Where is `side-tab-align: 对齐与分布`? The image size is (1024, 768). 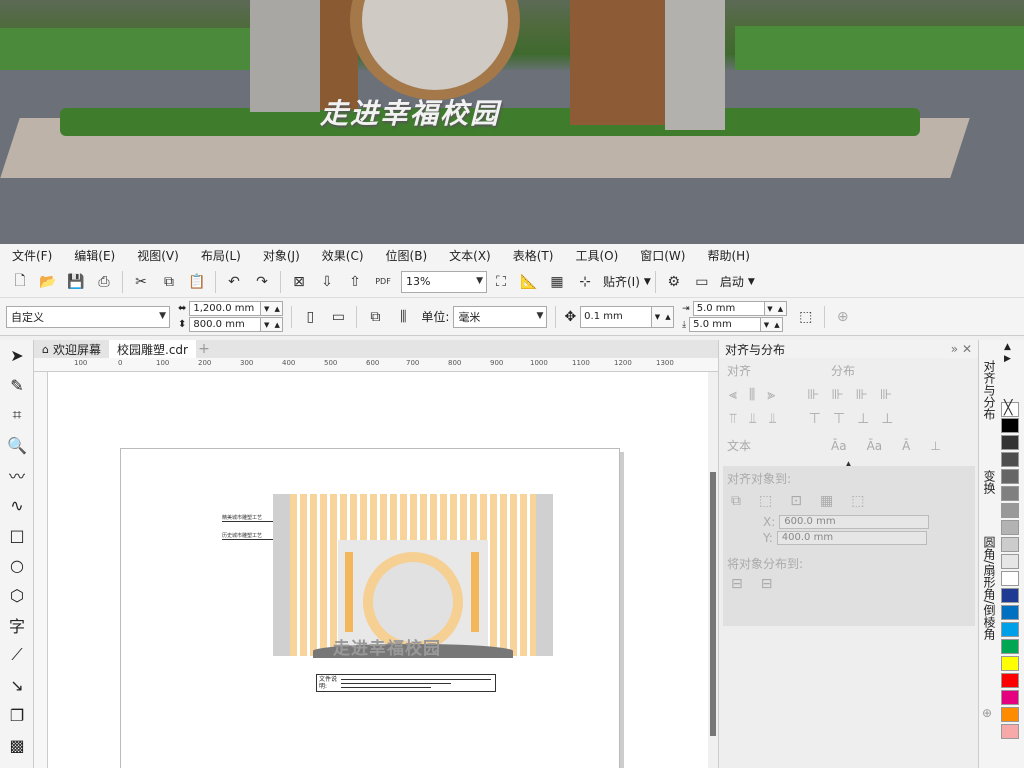 side-tab-align: 对齐与分布 is located at coordinates (989, 390).